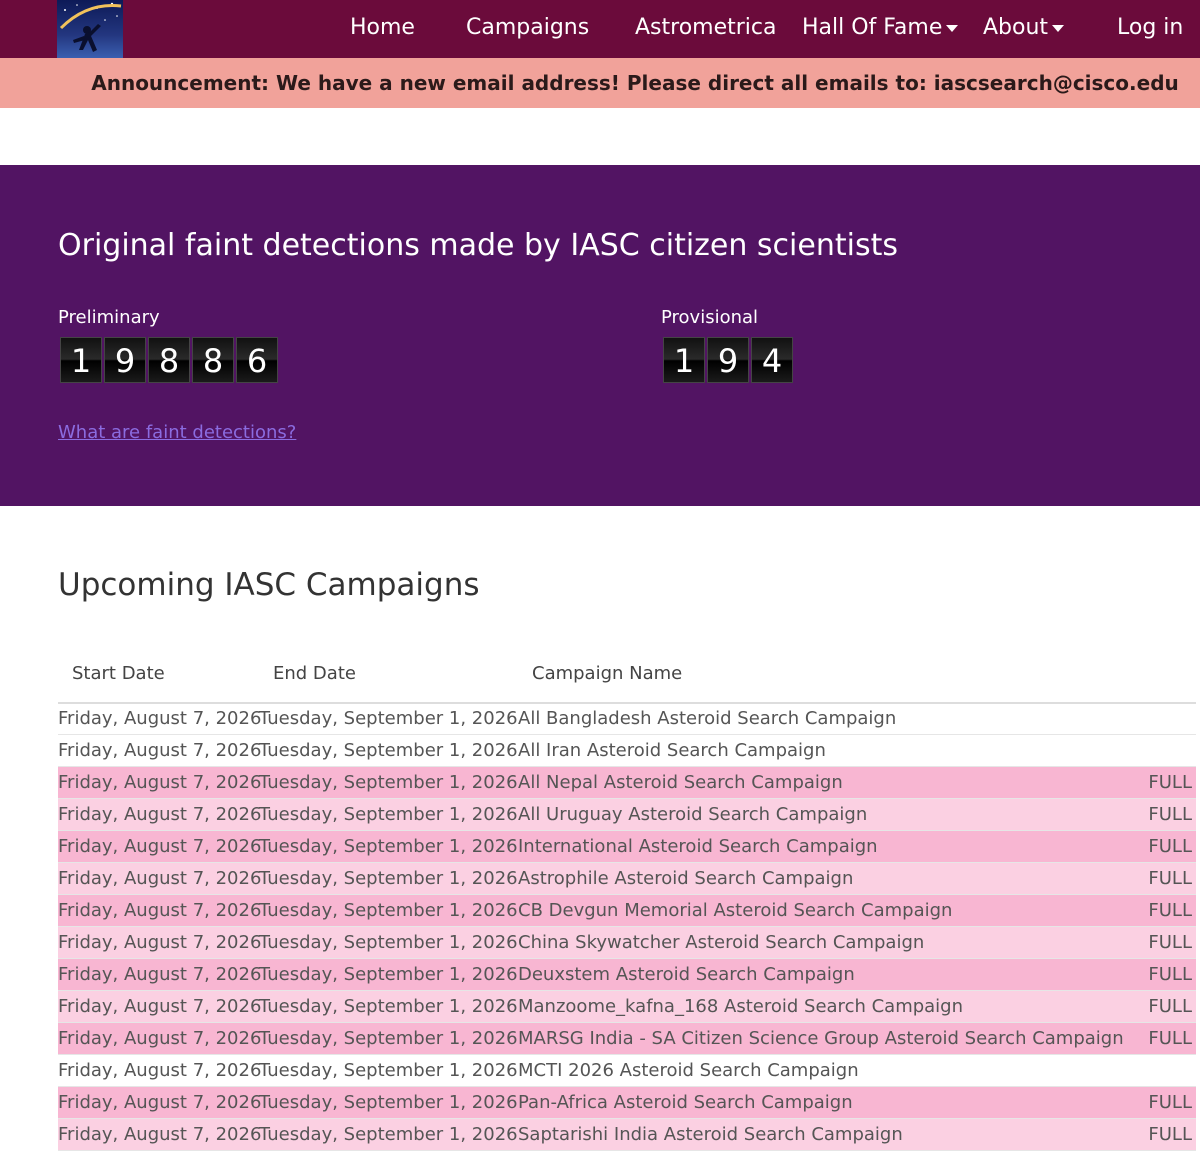 The image size is (1200, 1153). Describe the element at coordinates (693, 814) in the screenshot. I see `campaign-name-cell: All Uruguay Asteroid Search Campaign` at that location.